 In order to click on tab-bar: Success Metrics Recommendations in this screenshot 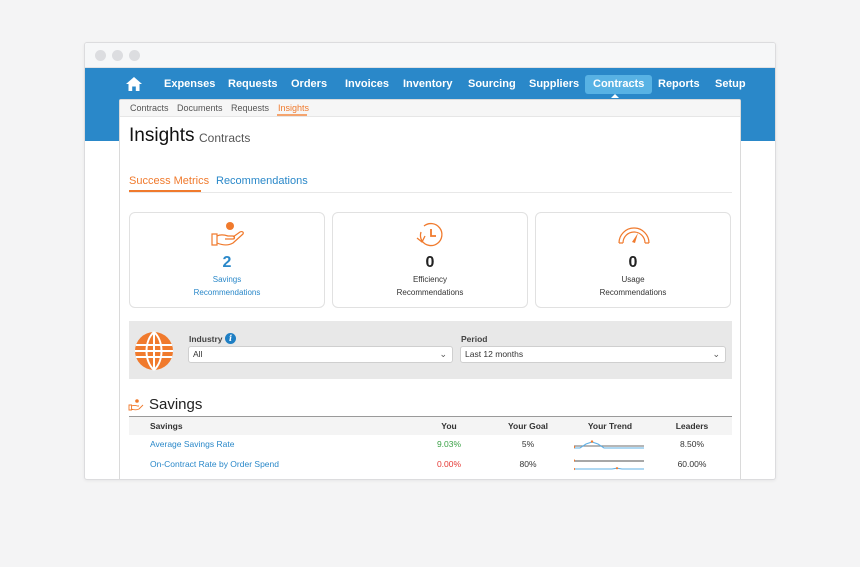, I will do `click(430, 183)`.